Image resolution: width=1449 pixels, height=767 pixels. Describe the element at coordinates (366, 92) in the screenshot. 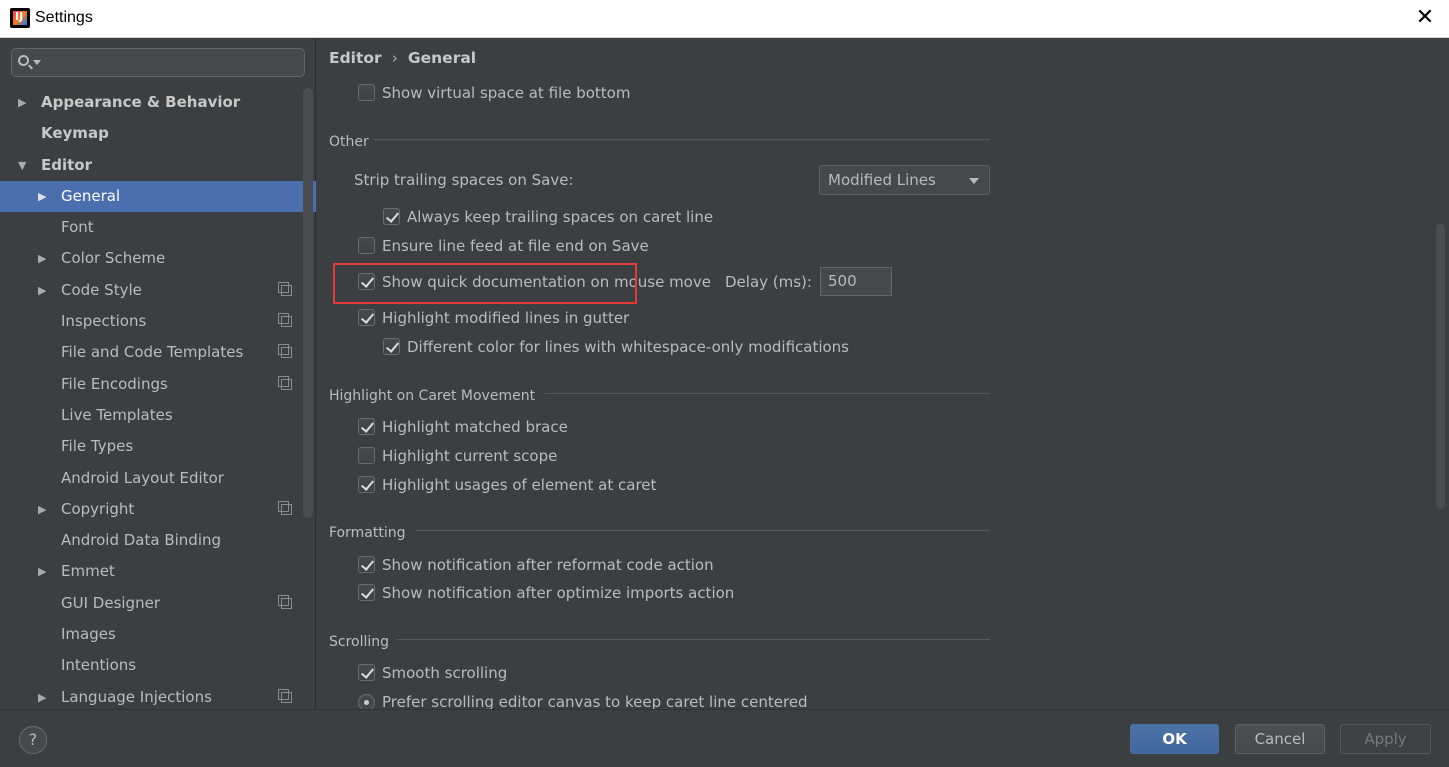

I see `virtual-space-checkbox` at that location.